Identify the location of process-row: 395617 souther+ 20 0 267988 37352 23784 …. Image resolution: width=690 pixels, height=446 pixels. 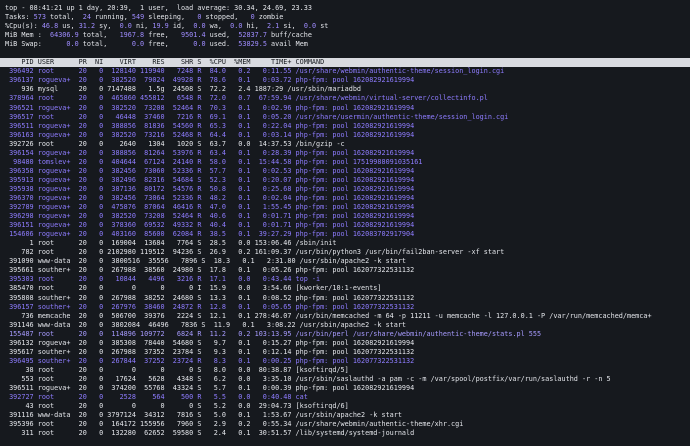
(210, 351).